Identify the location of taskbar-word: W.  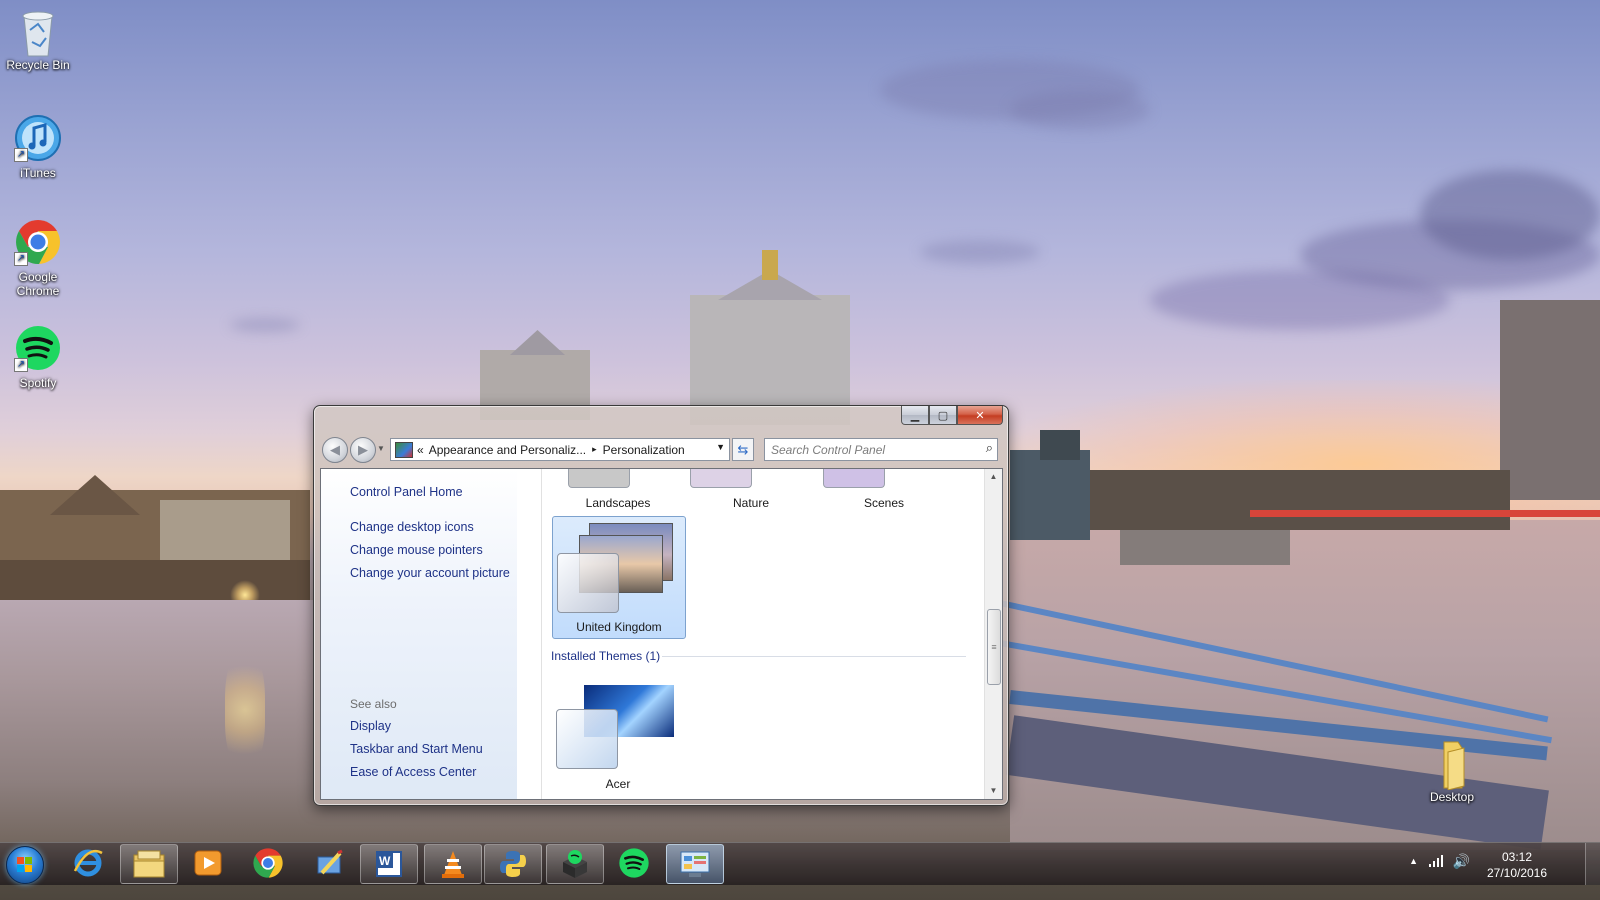
(389, 864).